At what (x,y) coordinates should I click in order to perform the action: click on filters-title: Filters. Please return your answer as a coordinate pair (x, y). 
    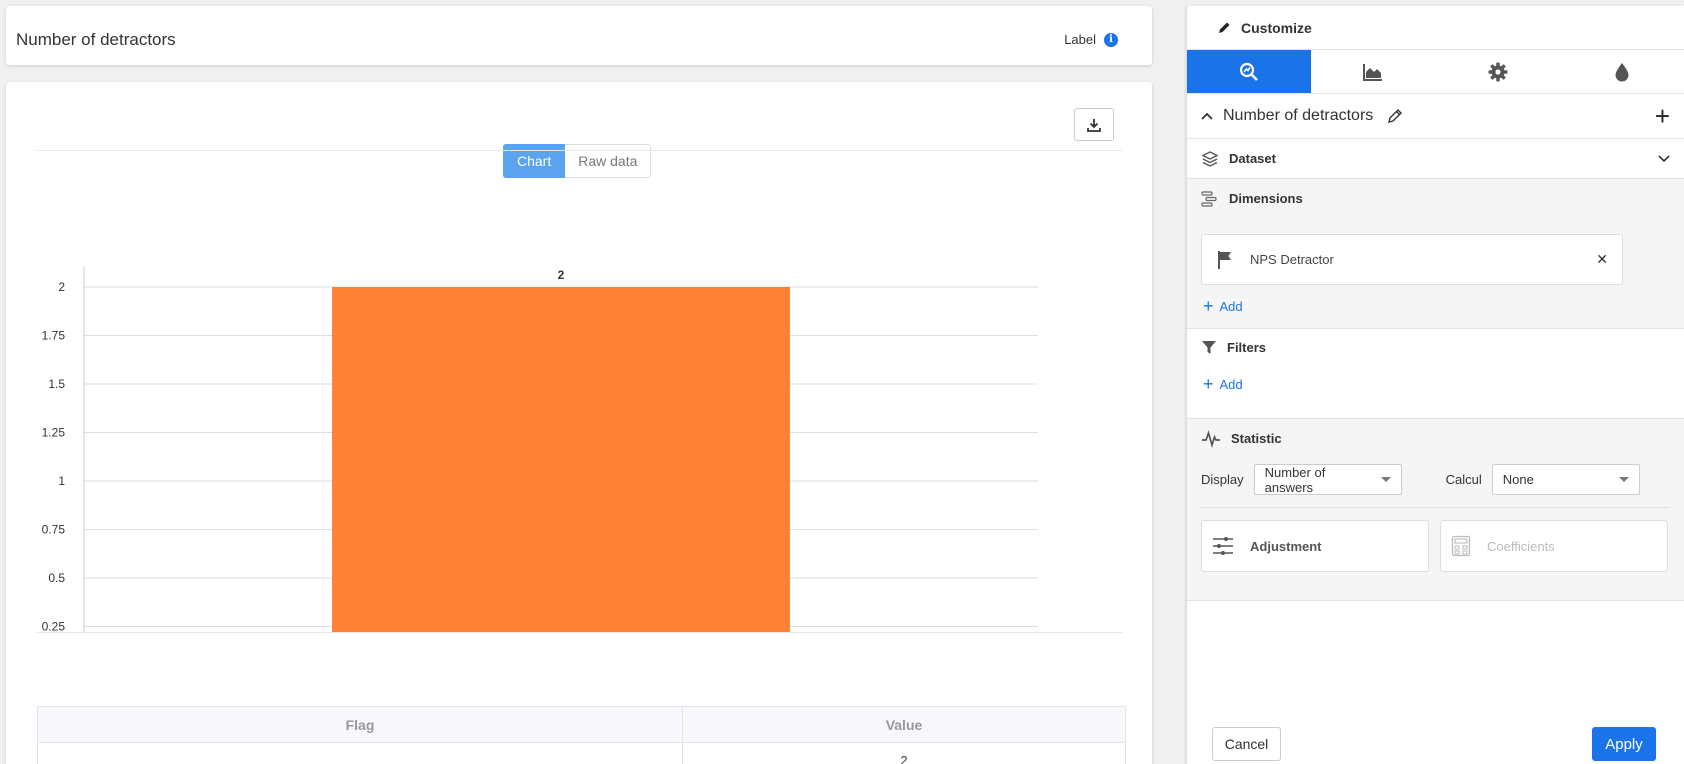
    Looking at the image, I should click on (1247, 347).